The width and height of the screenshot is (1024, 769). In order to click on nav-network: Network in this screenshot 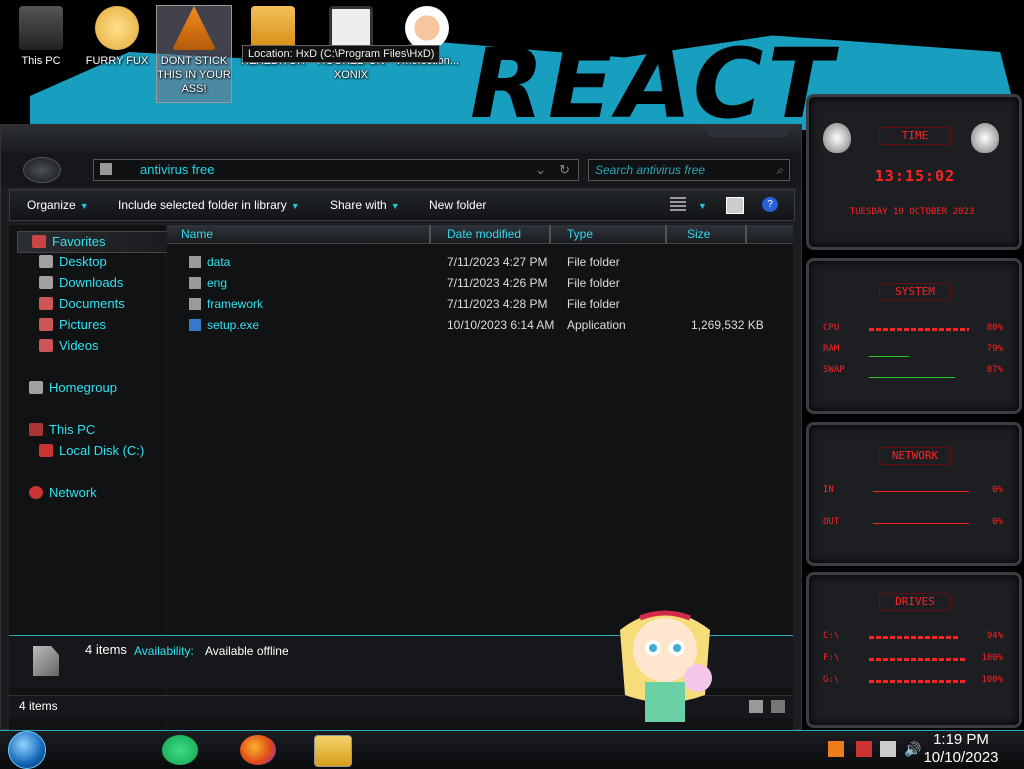, I will do `click(63, 493)`.